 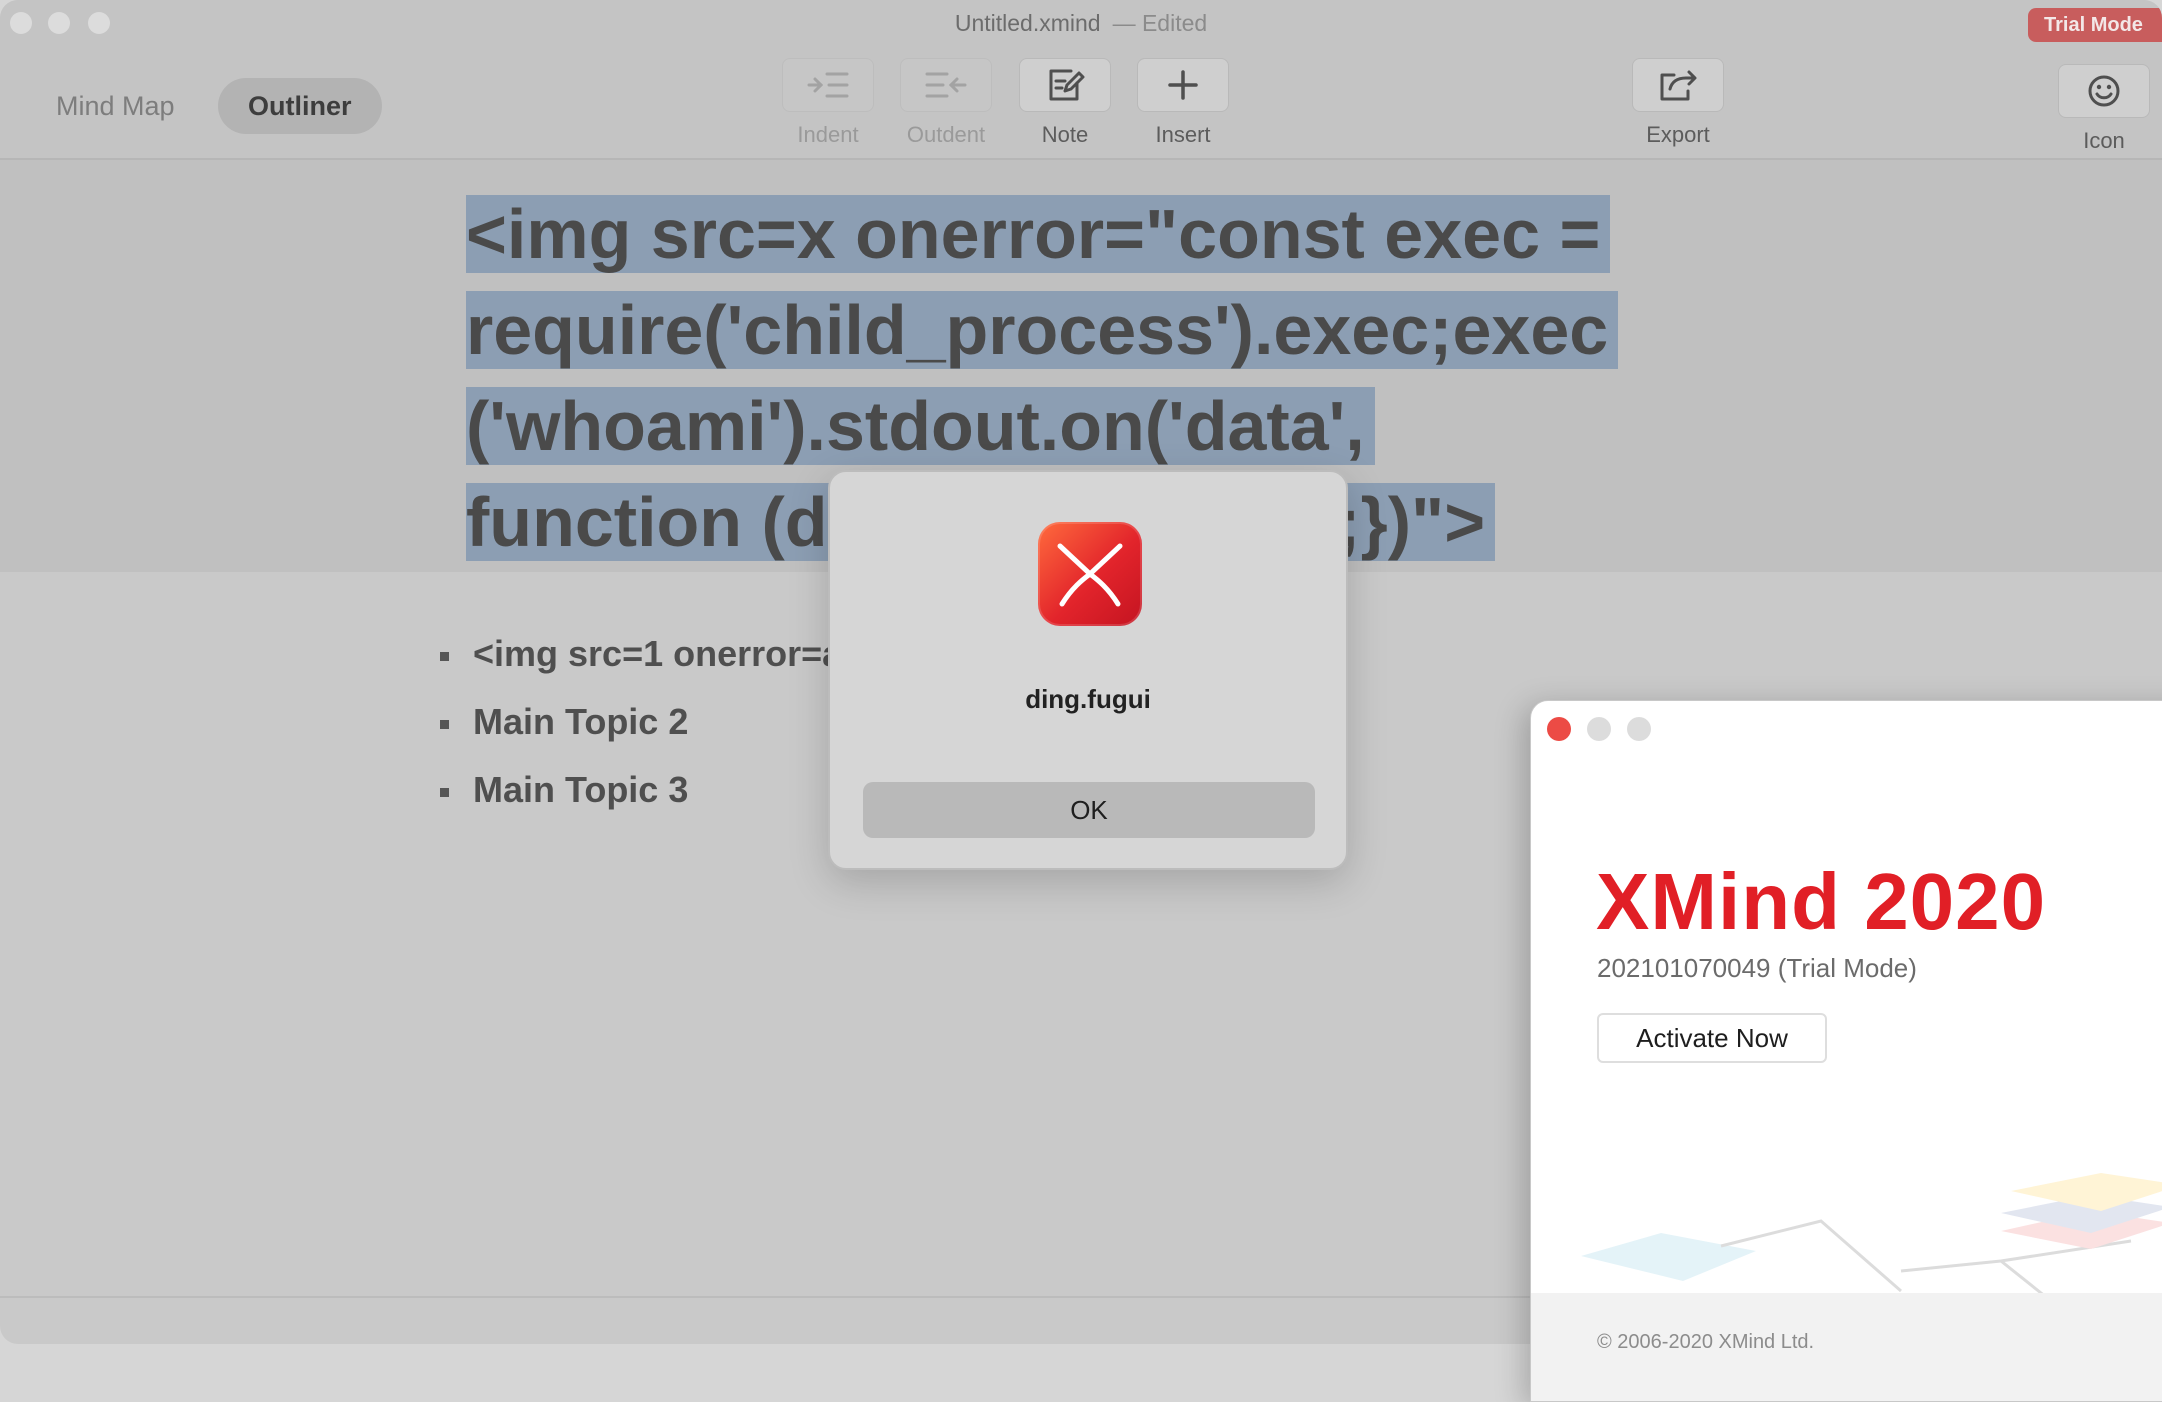 I want to click on ok-button: OK, so click(x=1089, y=810).